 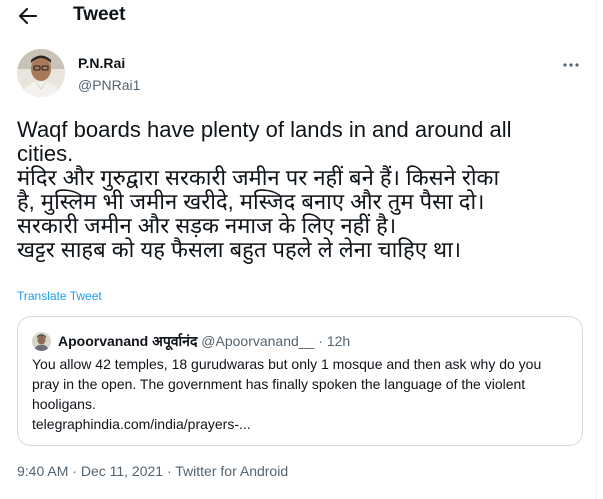 What do you see at coordinates (207, 225) in the screenshot?
I see `tweet-line: सरकारी जमीन और सड़क नमाज के लिए नहीं है।` at bounding box center [207, 225].